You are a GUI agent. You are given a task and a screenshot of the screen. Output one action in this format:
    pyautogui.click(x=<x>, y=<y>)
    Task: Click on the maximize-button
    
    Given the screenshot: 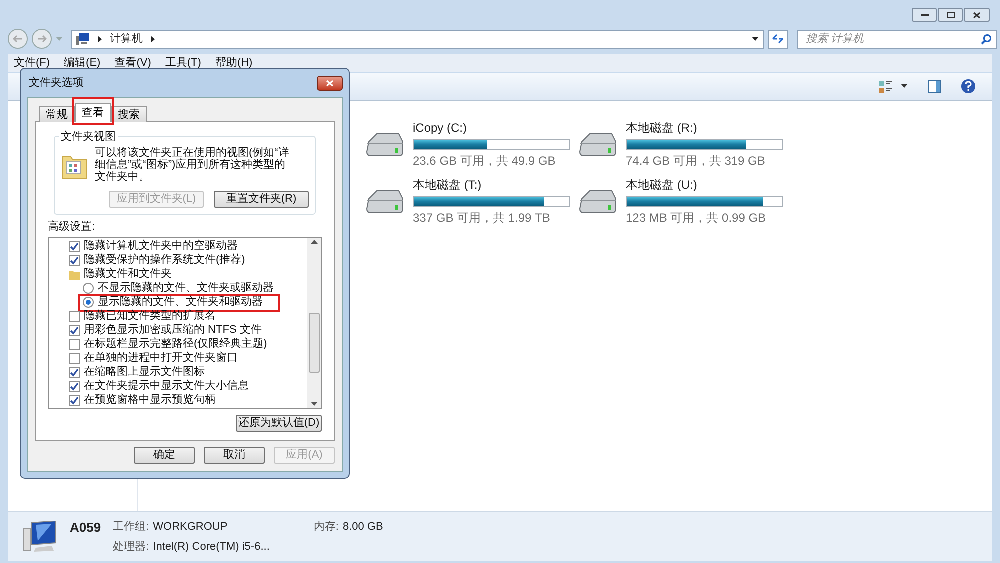 What is the action you would take?
    pyautogui.click(x=950, y=15)
    